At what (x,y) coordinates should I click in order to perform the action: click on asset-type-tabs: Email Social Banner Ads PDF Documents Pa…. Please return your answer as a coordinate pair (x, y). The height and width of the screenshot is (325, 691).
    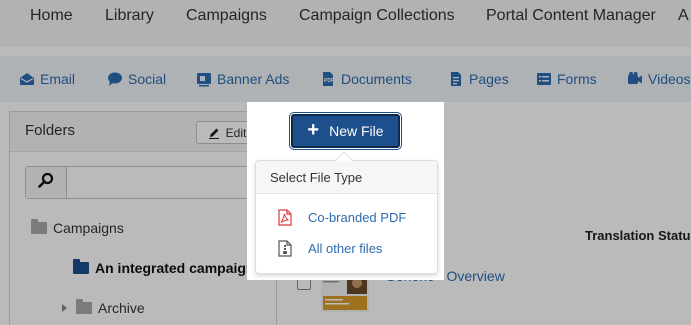
    Looking at the image, I should click on (345, 79).